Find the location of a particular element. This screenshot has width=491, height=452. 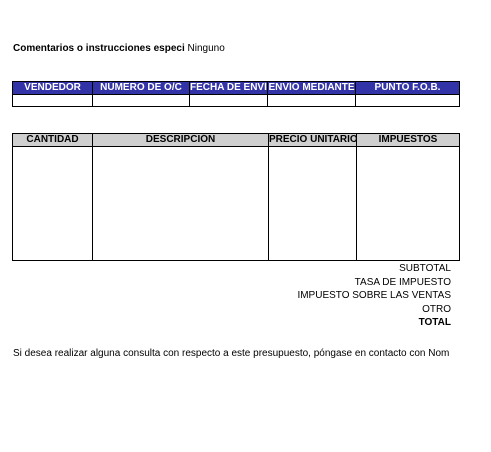

cell-impuestos is located at coordinates (408, 203).